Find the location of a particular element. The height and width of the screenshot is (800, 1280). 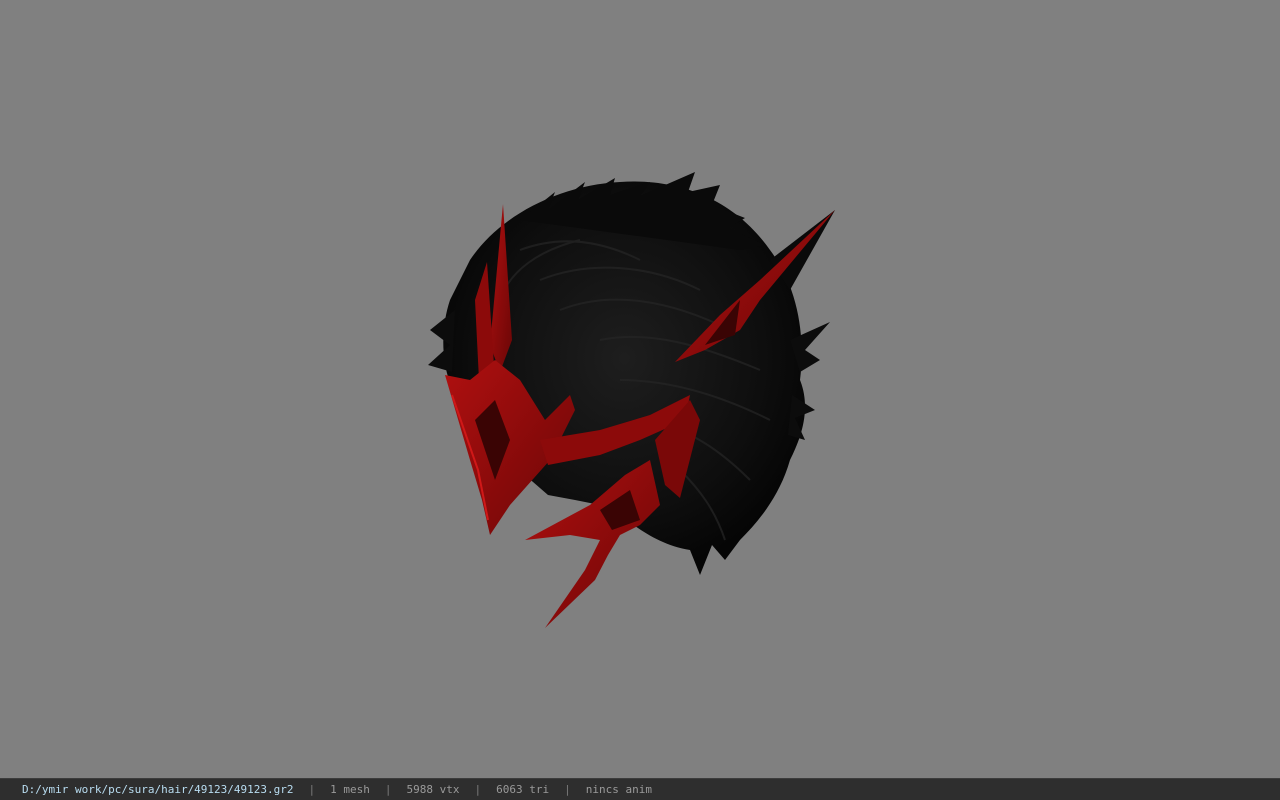

triangle-count-label: 6063 tri is located at coordinates (523, 789).